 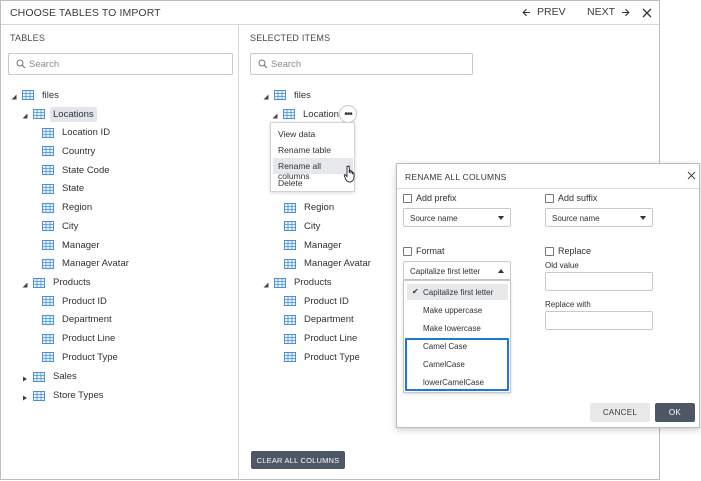 I want to click on option-label: Make uppercase, so click(x=453, y=310).